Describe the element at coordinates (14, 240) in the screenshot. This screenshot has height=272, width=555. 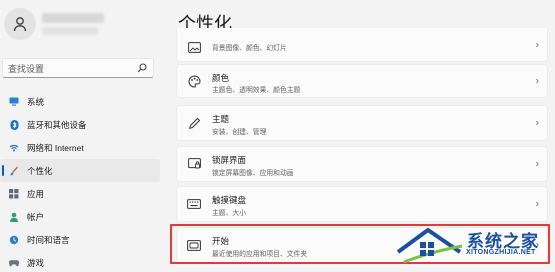
I see `globe-clock-icon` at that location.